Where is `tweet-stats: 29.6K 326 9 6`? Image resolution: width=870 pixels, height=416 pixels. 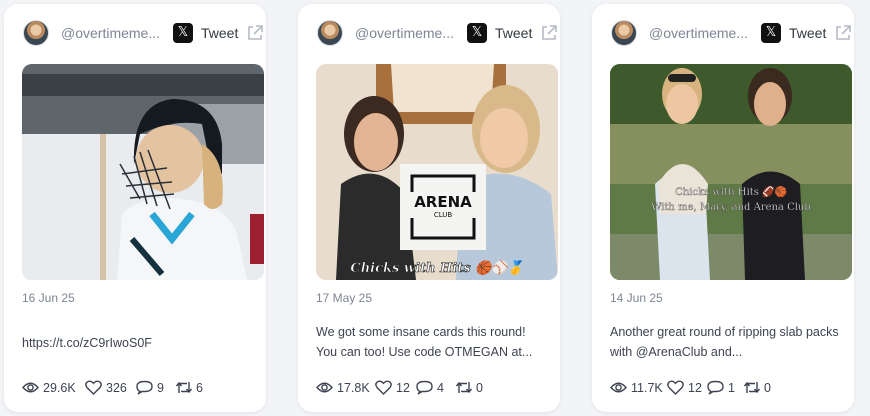
tweet-stats: 29.6K 326 9 6 is located at coordinates (142, 388).